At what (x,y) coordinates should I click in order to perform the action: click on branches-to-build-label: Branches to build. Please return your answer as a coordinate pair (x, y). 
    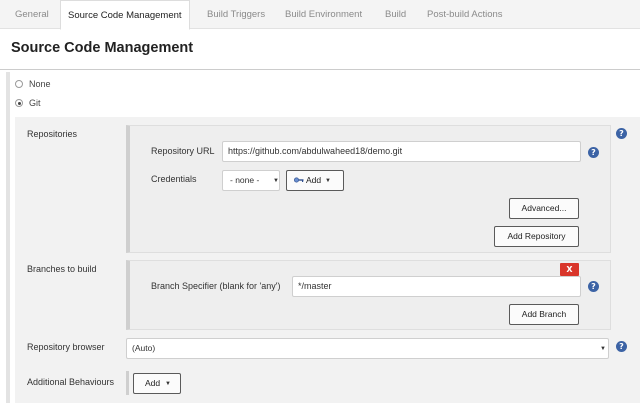
    Looking at the image, I should click on (62, 269).